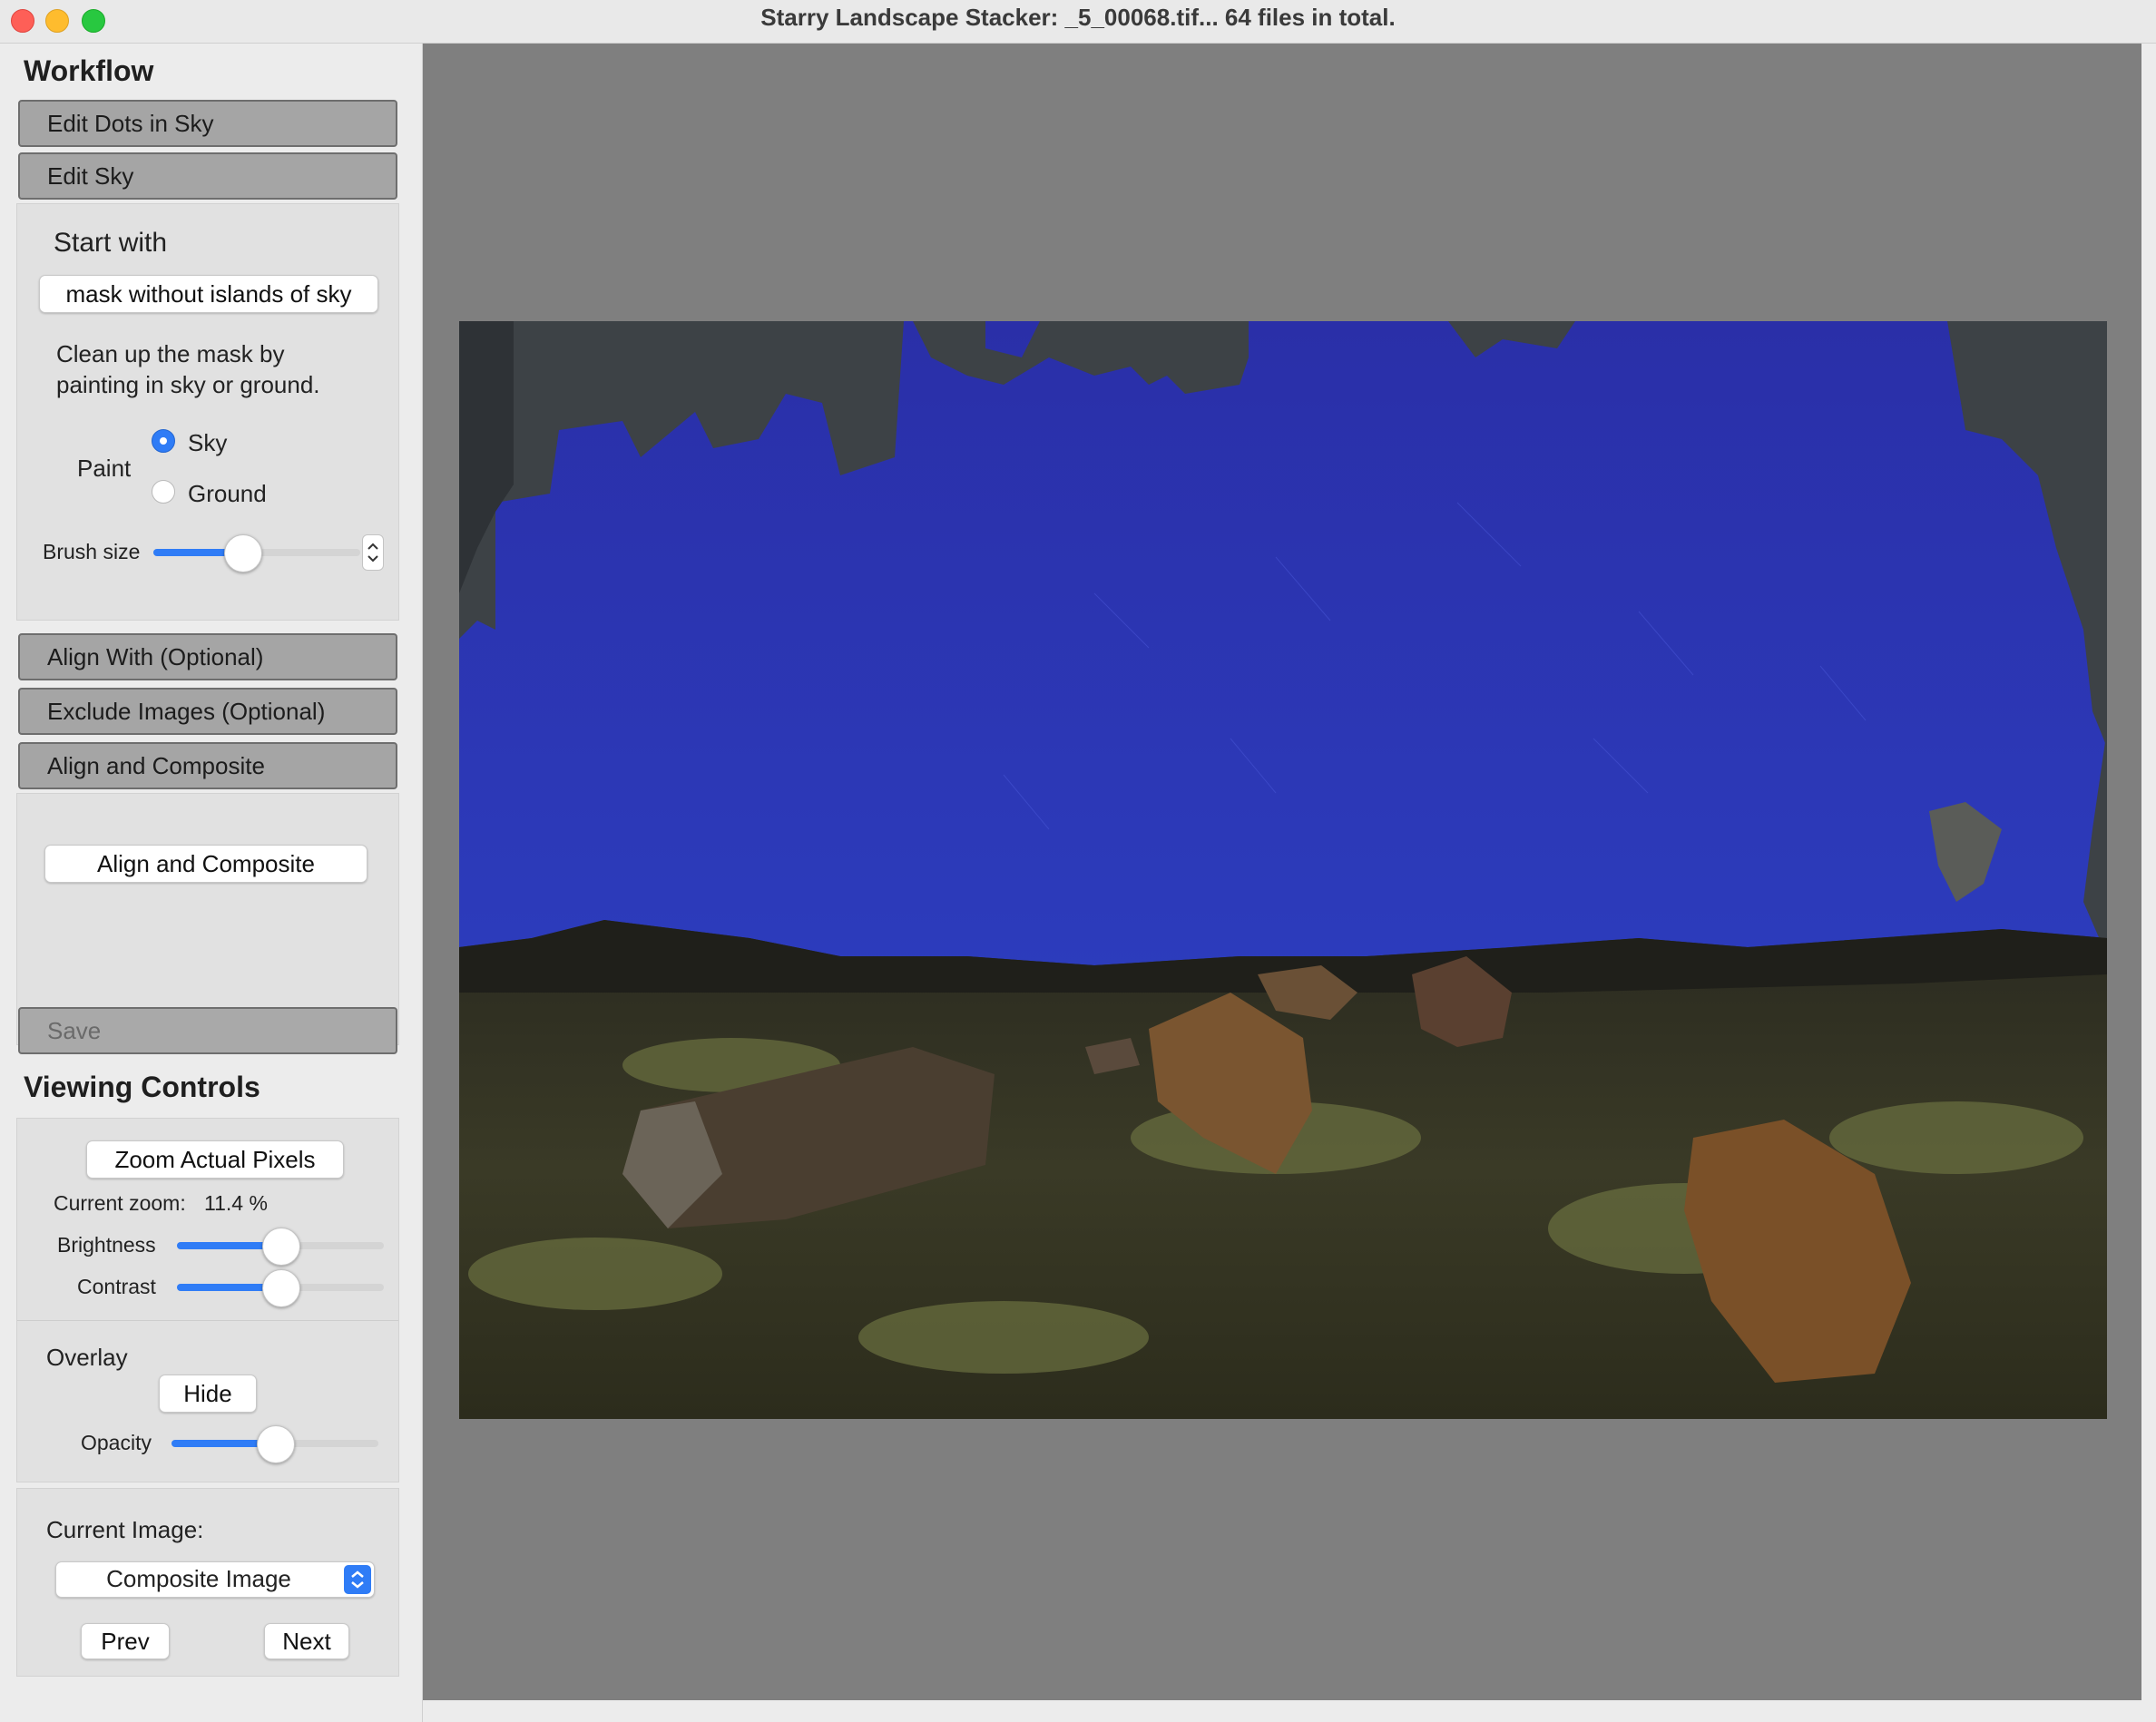 This screenshot has height=1722, width=2156. What do you see at coordinates (116, 1286) in the screenshot?
I see `contrast-label: Contrast` at bounding box center [116, 1286].